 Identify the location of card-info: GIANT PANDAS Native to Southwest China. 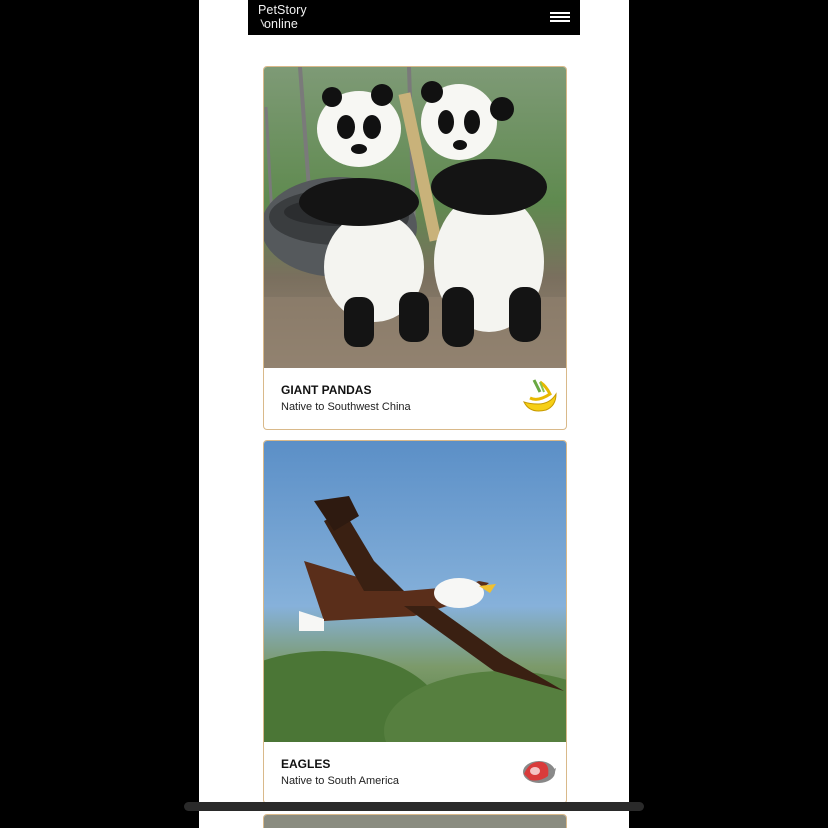
(415, 398).